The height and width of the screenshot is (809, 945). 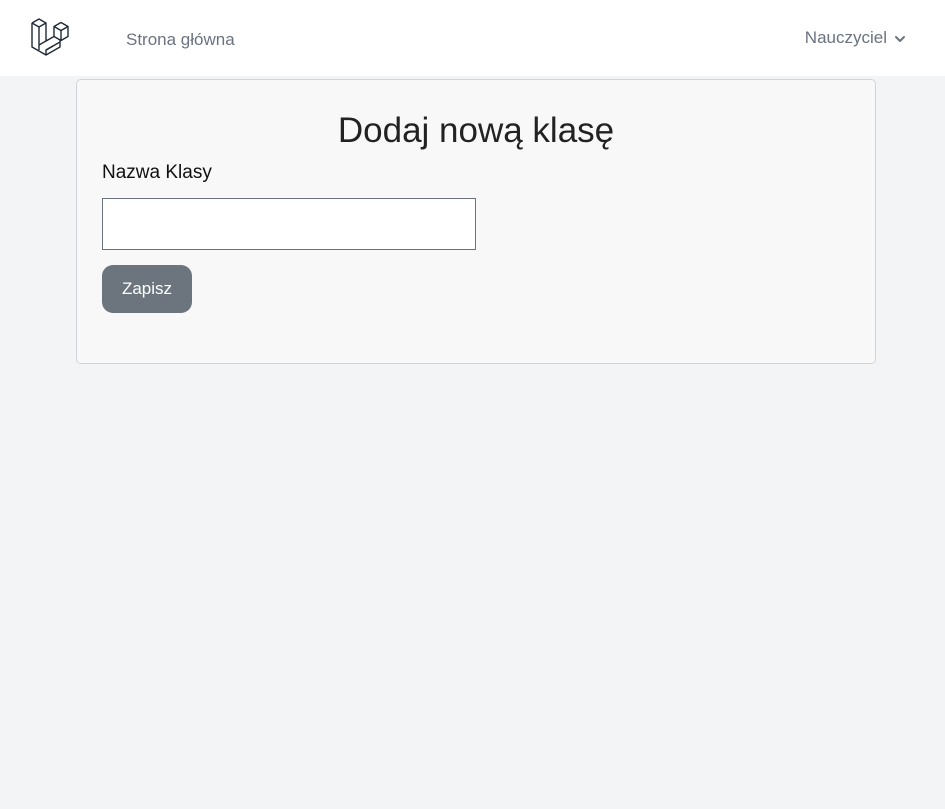 I want to click on page-title: Dodaj nową klasę, so click(x=476, y=130).